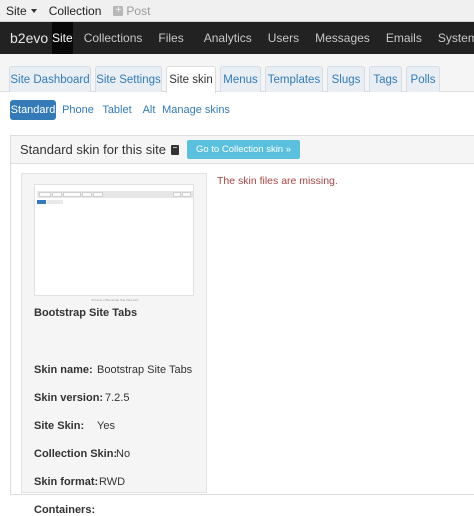 Image resolution: width=474 pixels, height=516 pixels. I want to click on nav-analytics: Analytics, so click(228, 38).